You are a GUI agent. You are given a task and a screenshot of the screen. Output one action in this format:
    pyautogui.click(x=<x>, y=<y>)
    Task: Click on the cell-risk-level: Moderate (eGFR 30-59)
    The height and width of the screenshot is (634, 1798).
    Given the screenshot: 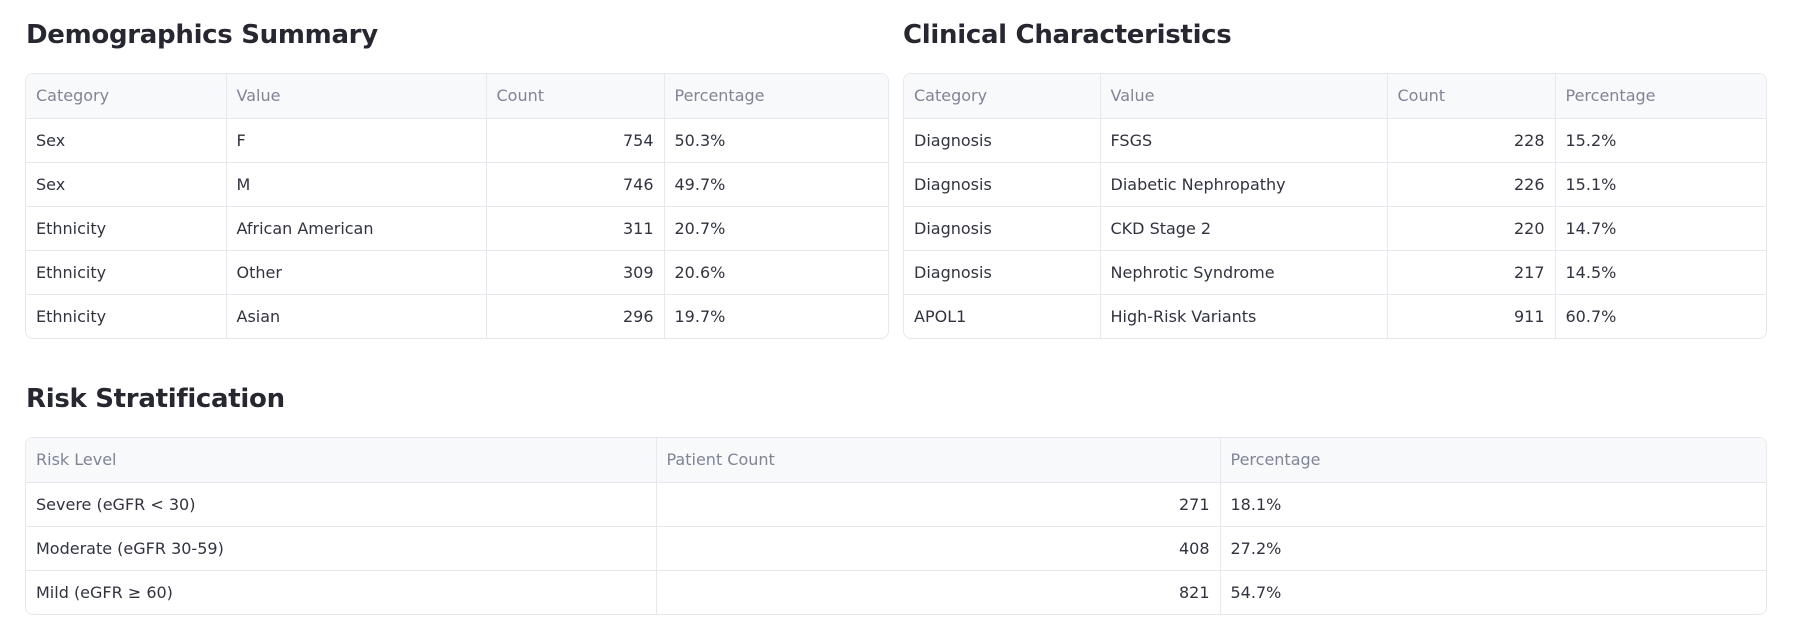 What is the action you would take?
    pyautogui.click(x=341, y=548)
    